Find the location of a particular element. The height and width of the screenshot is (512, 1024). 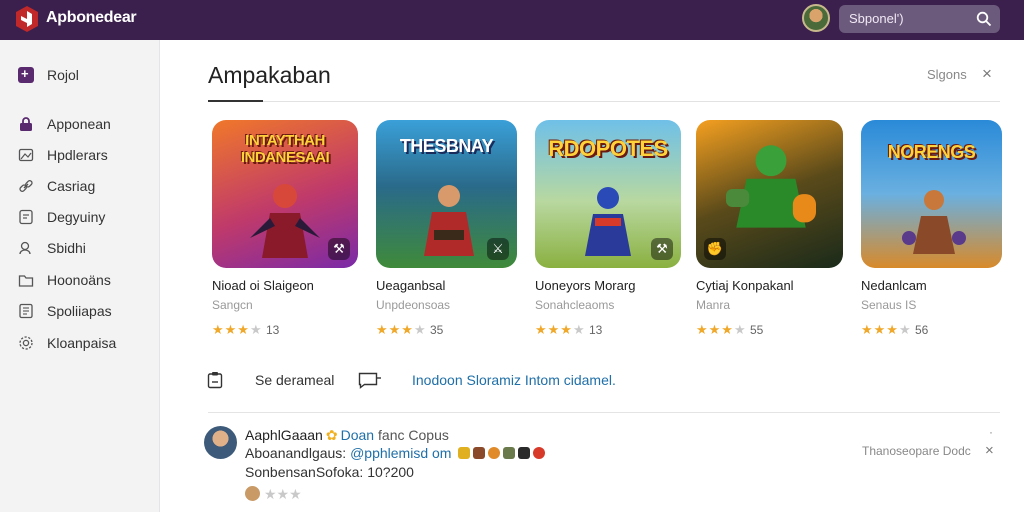

game-card: ✊ Cytiaj Konpakanl Manra ★★★★ 55 is located at coordinates (769, 228).